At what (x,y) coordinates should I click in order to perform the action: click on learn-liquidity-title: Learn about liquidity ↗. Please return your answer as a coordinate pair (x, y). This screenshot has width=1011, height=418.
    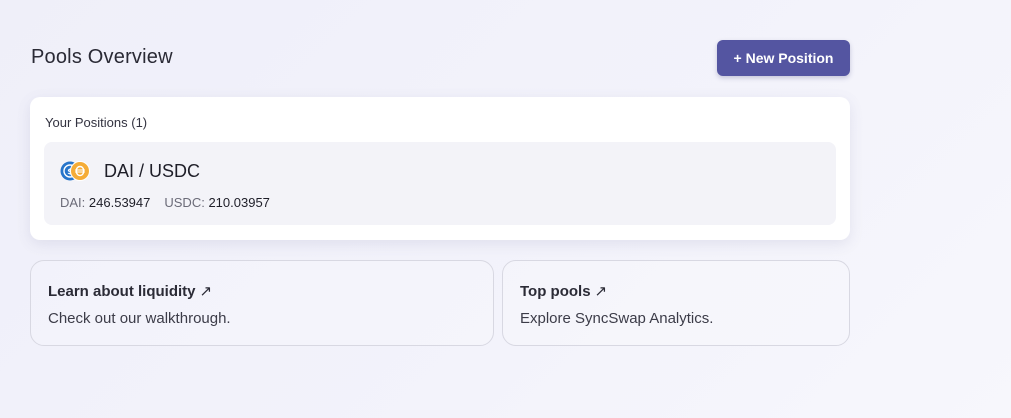
    Looking at the image, I should click on (130, 291).